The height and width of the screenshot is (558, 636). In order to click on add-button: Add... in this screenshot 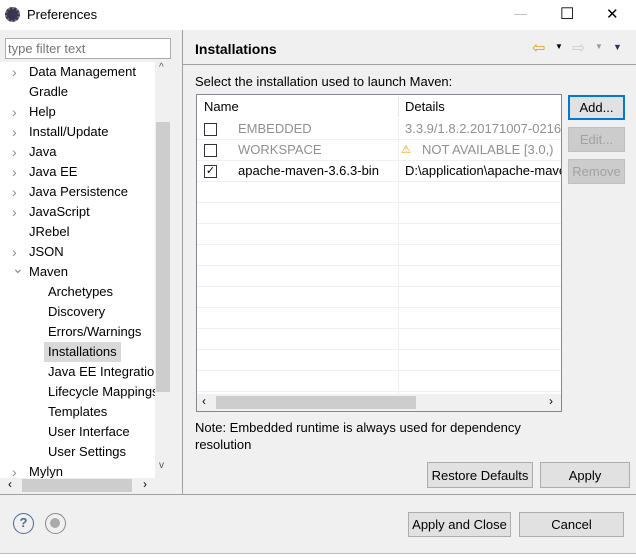, I will do `click(596, 107)`.